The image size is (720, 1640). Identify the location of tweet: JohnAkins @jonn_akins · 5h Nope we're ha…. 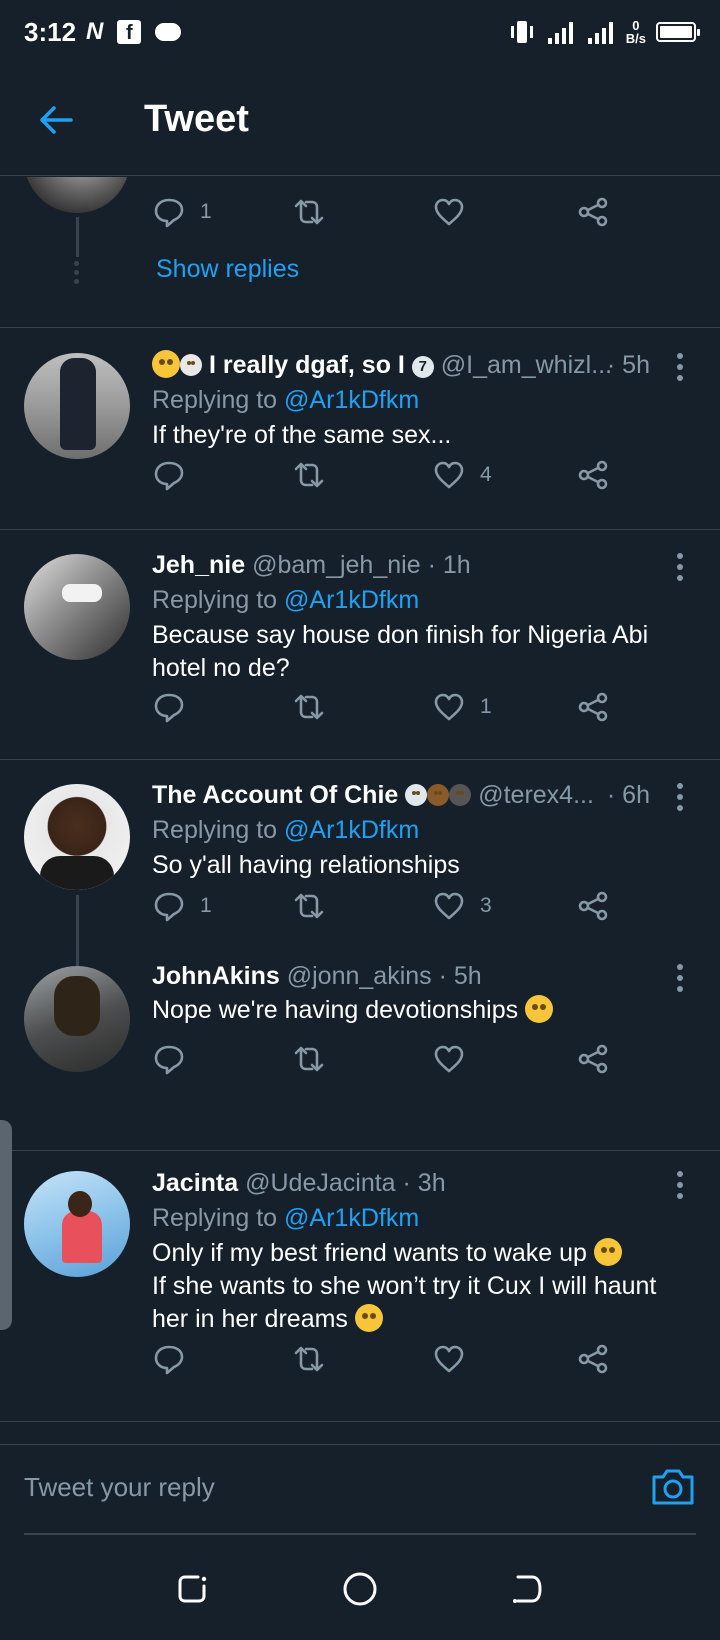
(360, 1043).